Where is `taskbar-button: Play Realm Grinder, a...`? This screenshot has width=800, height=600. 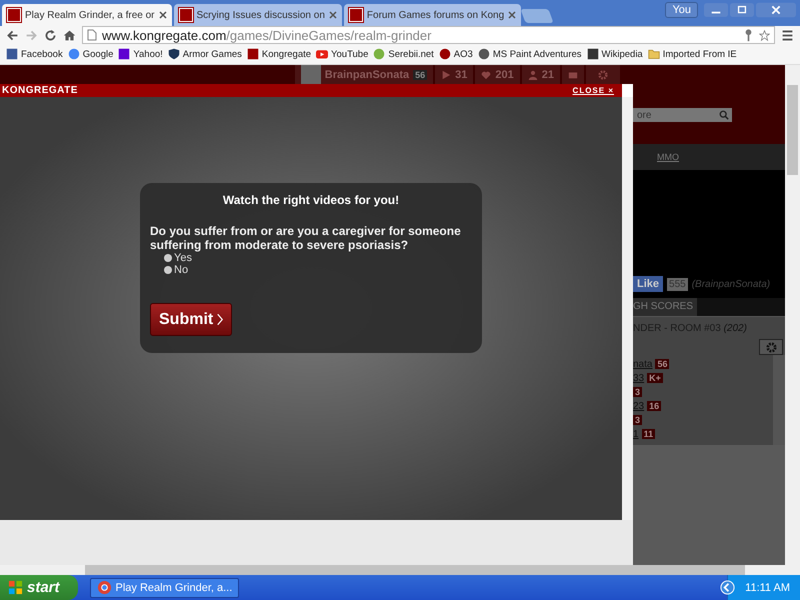
taskbar-button: Play Realm Grinder, a... is located at coordinates (165, 588).